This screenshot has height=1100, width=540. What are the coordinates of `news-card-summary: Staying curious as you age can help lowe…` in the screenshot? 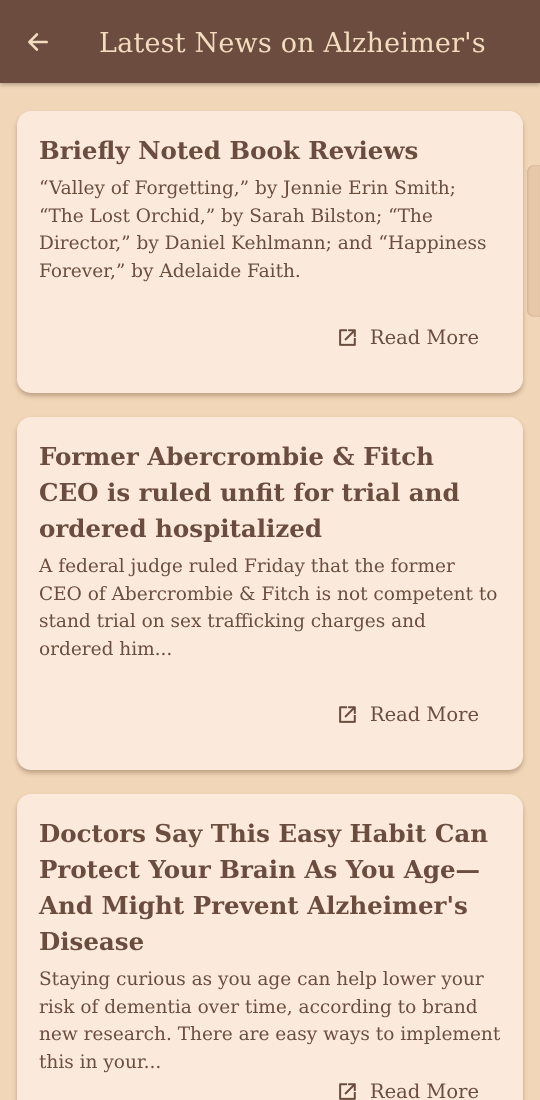 It's located at (270, 1021).